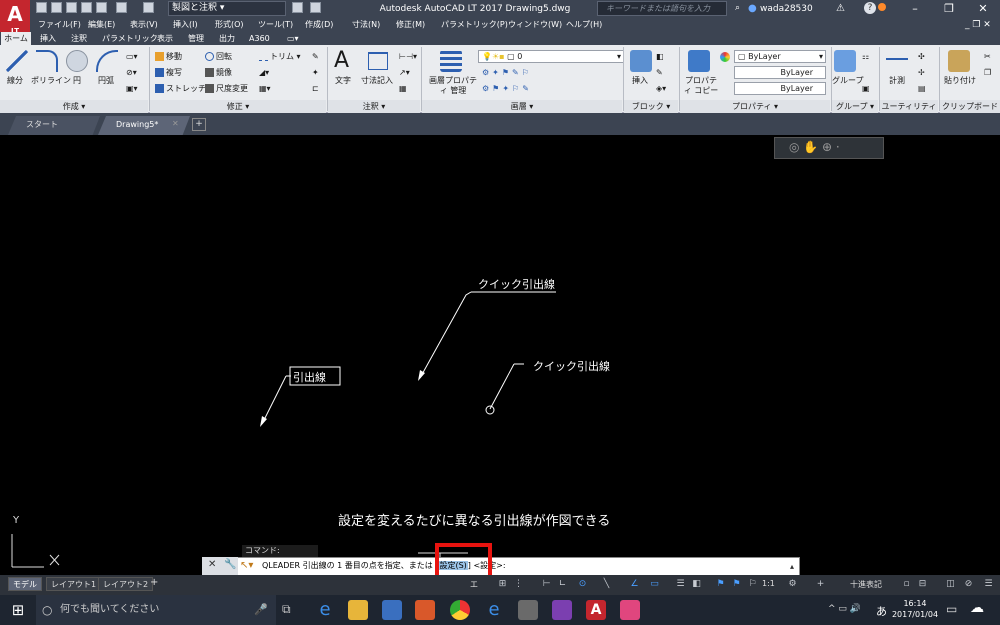  Describe the element at coordinates (915, 9) in the screenshot. I see `minimize-icon: –` at that location.